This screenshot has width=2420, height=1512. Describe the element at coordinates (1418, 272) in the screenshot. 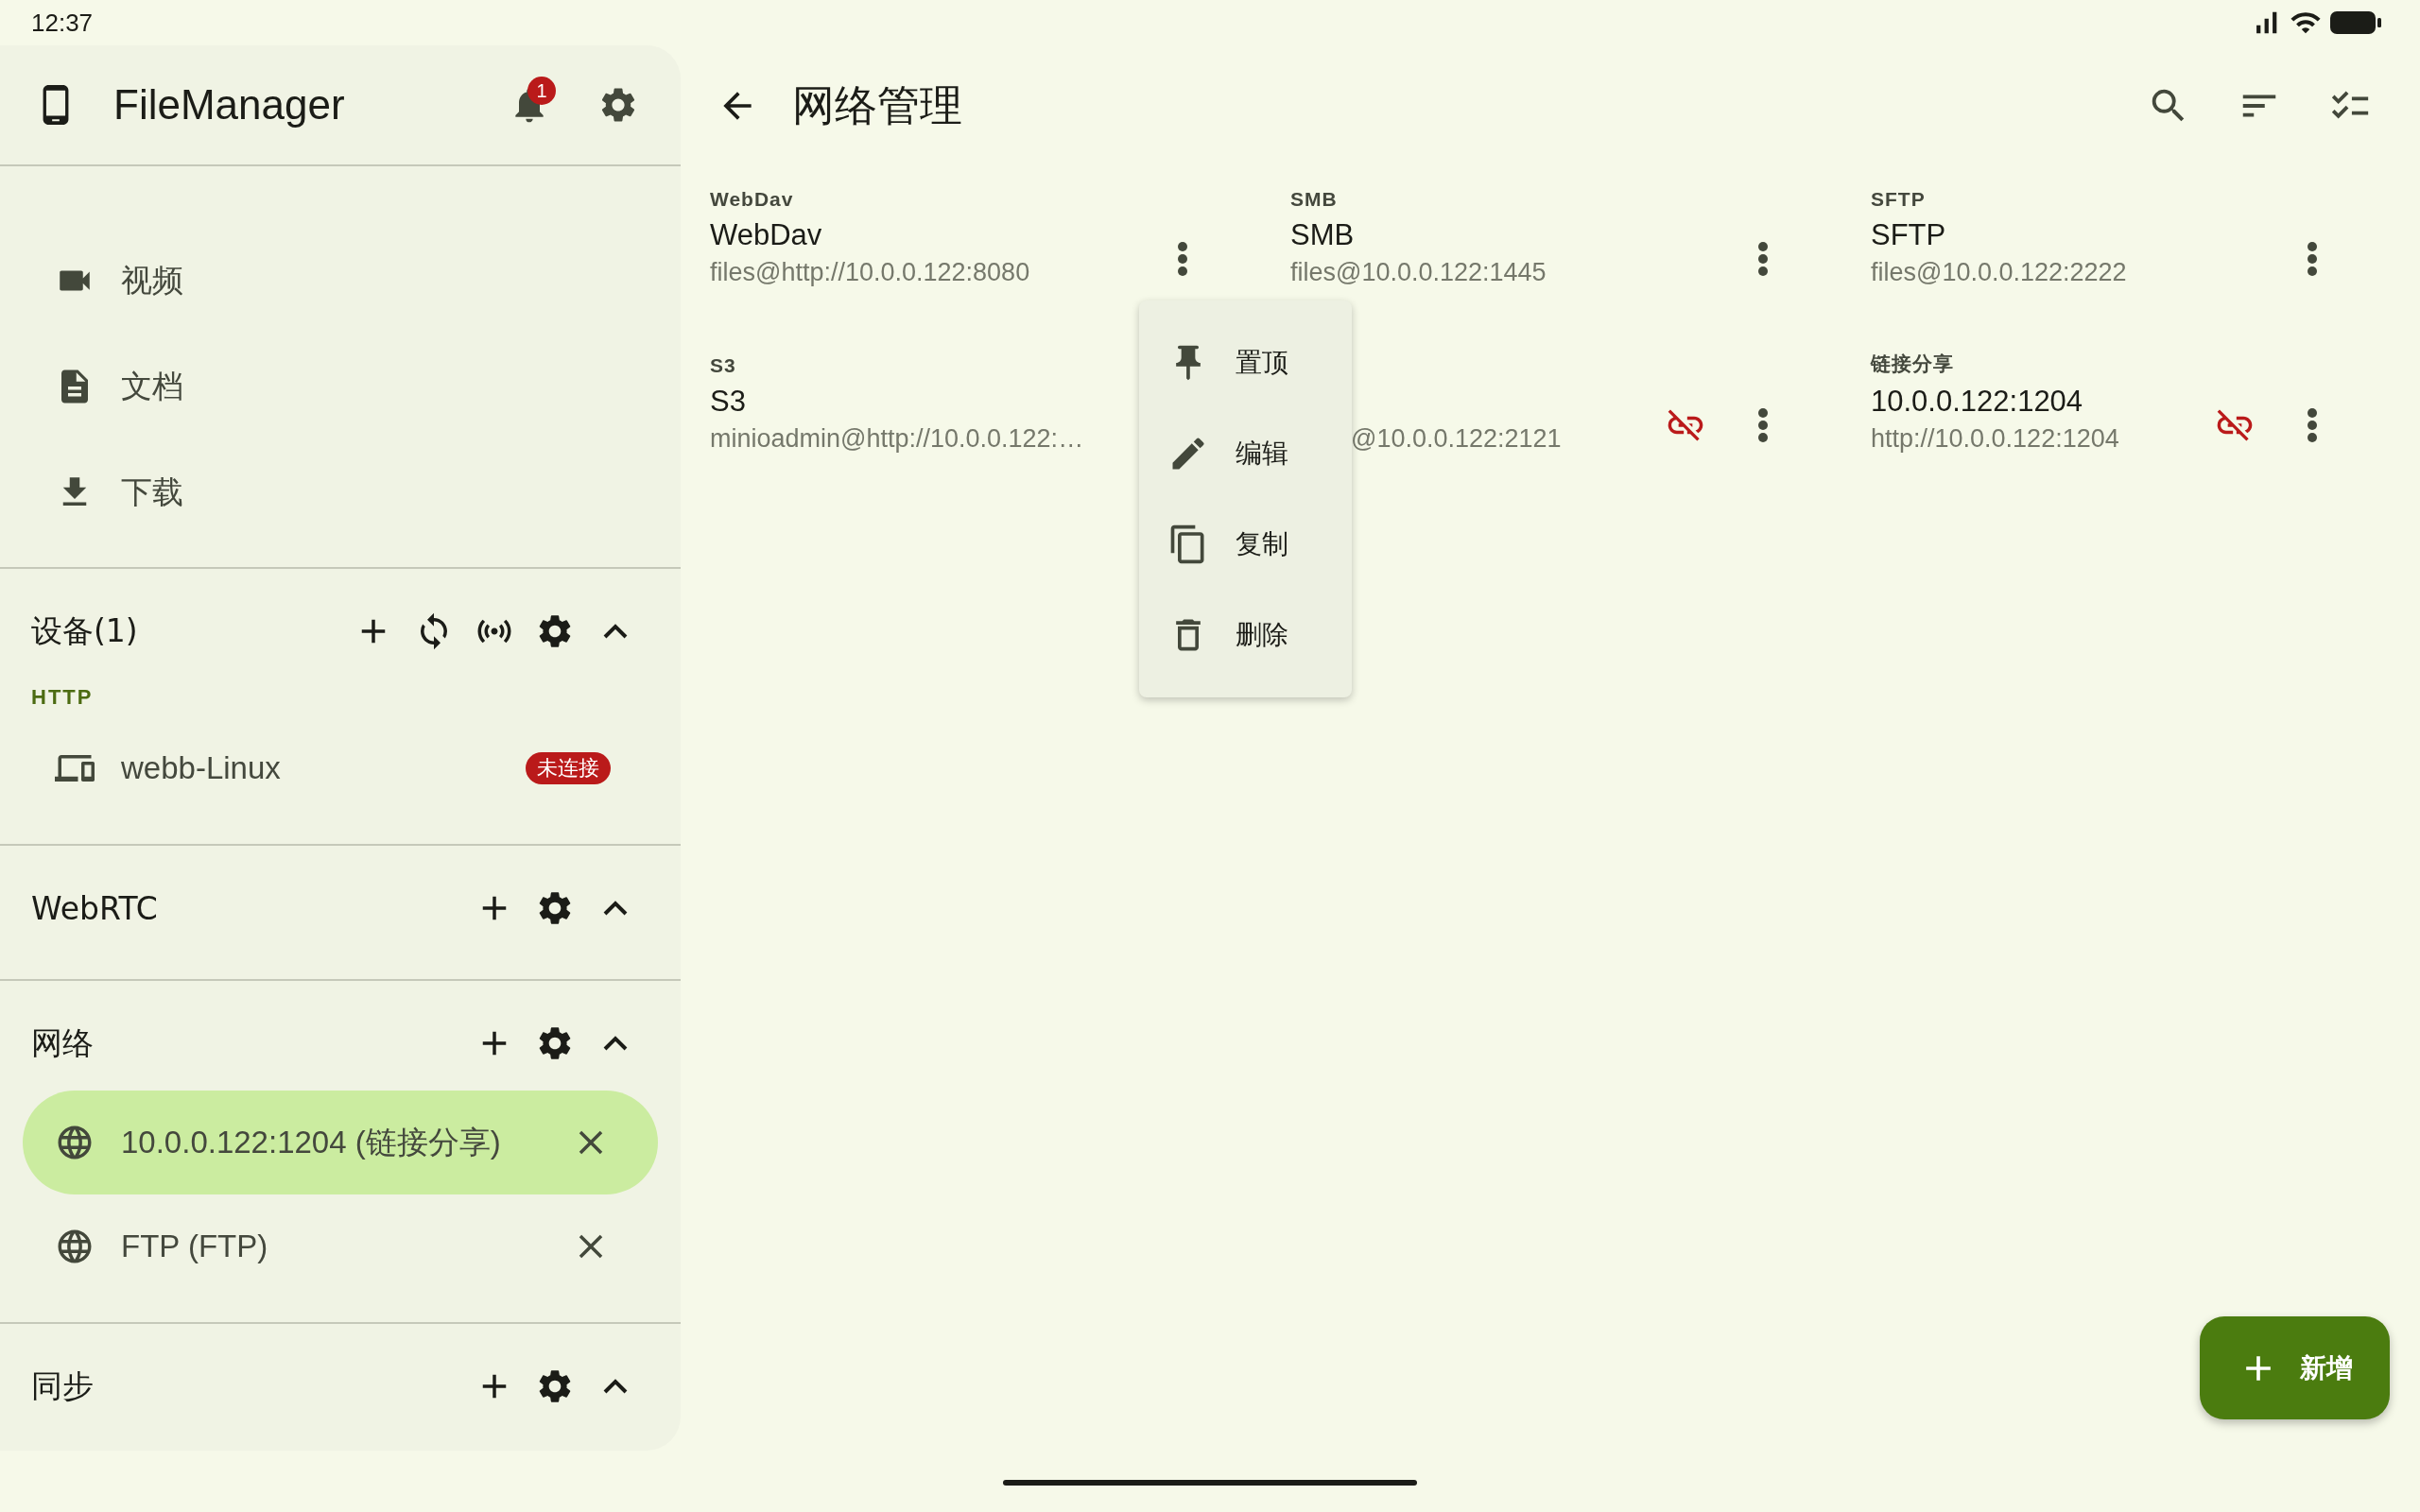

I see `connection-address: files@10.0.0.122:1445` at that location.